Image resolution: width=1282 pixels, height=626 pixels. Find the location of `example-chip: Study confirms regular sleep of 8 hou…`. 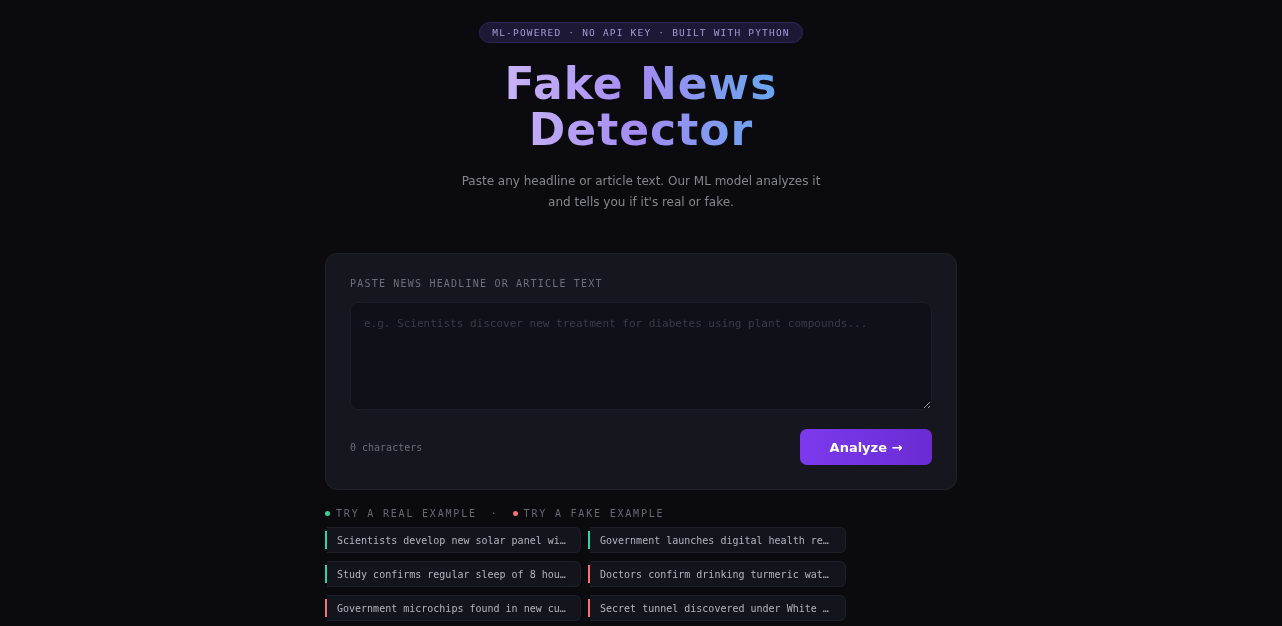

example-chip: Study confirms regular sleep of 8 hou… is located at coordinates (454, 574).